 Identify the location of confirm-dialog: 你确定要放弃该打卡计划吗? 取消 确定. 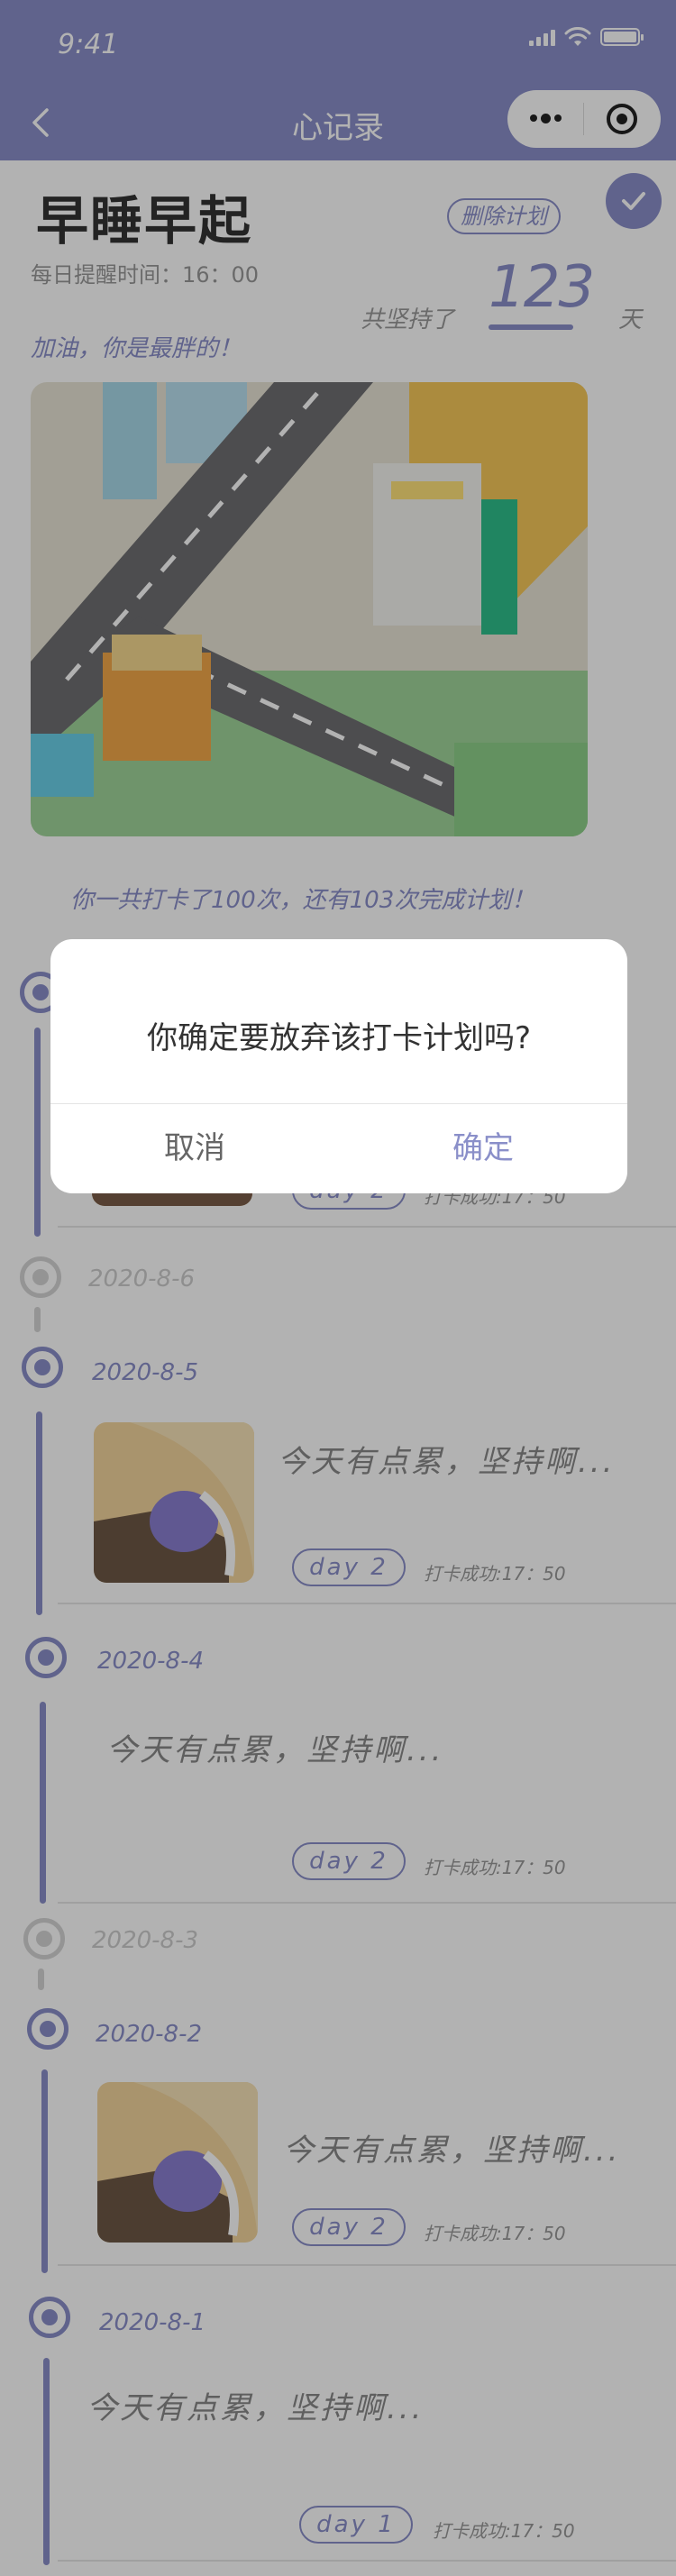
(338, 1066).